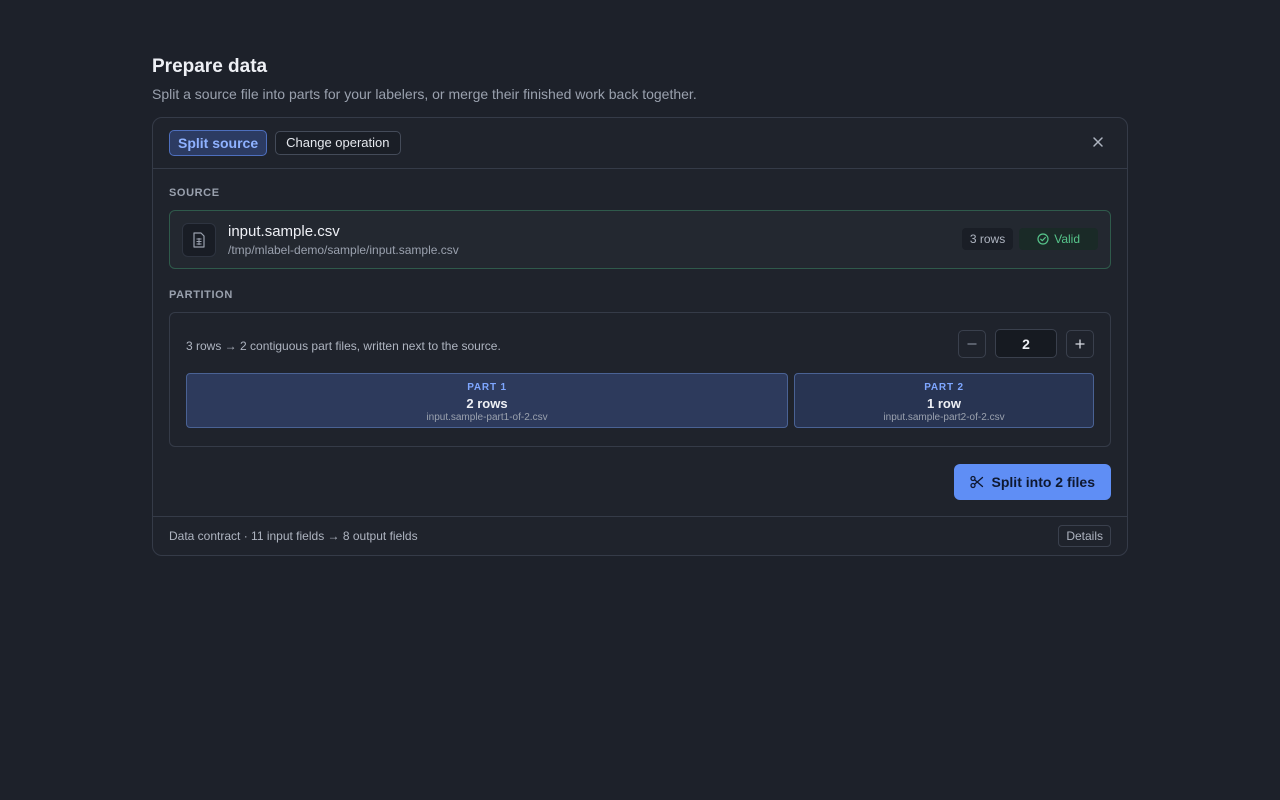  What do you see at coordinates (343, 249) in the screenshot?
I see `source-file-path: /tmp/mlabel-demo/sample/input.sample.csv` at bounding box center [343, 249].